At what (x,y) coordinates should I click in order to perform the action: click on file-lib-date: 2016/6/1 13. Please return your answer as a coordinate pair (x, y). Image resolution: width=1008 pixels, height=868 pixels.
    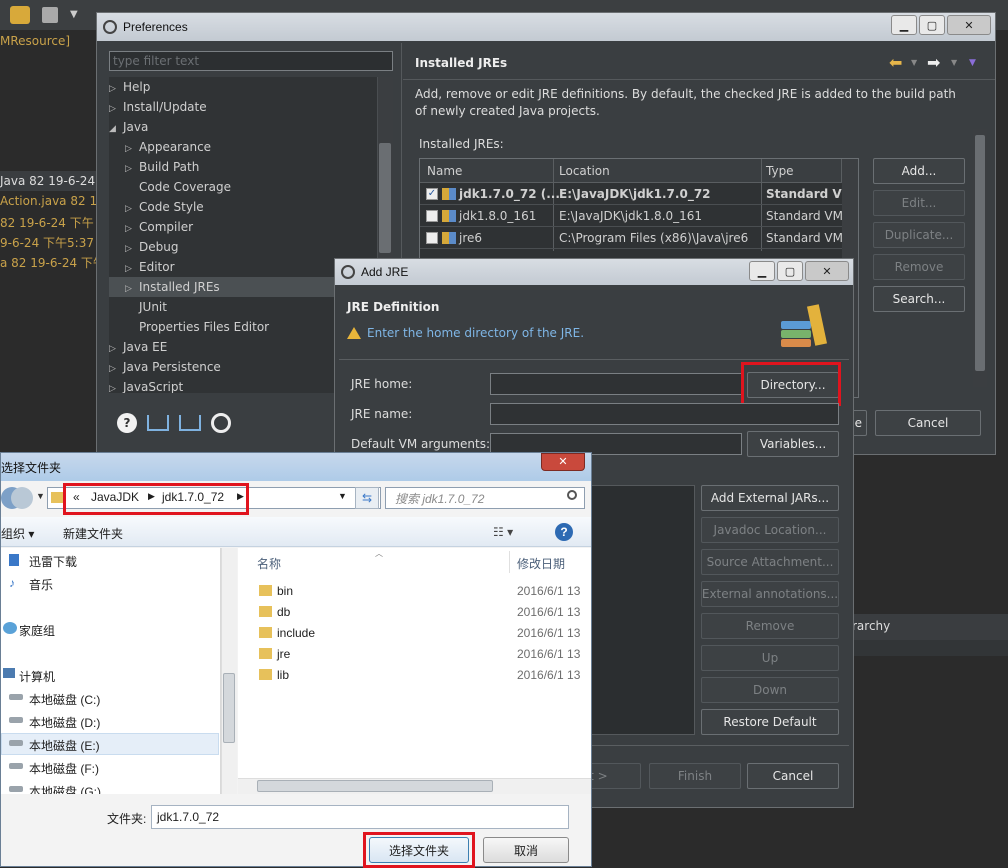
    Looking at the image, I should click on (549, 675).